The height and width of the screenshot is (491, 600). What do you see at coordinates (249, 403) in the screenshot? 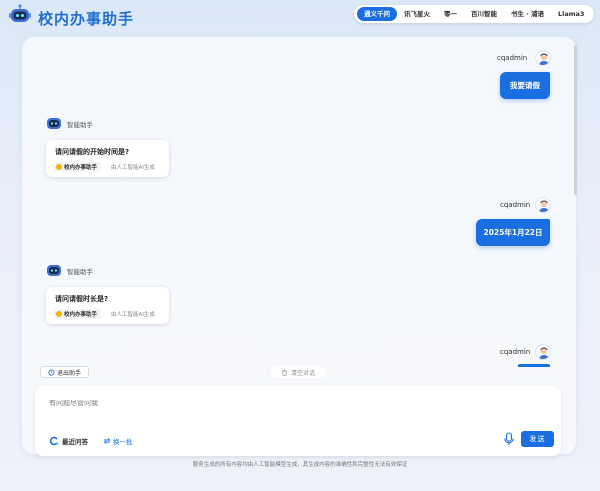
I see `chat-input` at bounding box center [249, 403].